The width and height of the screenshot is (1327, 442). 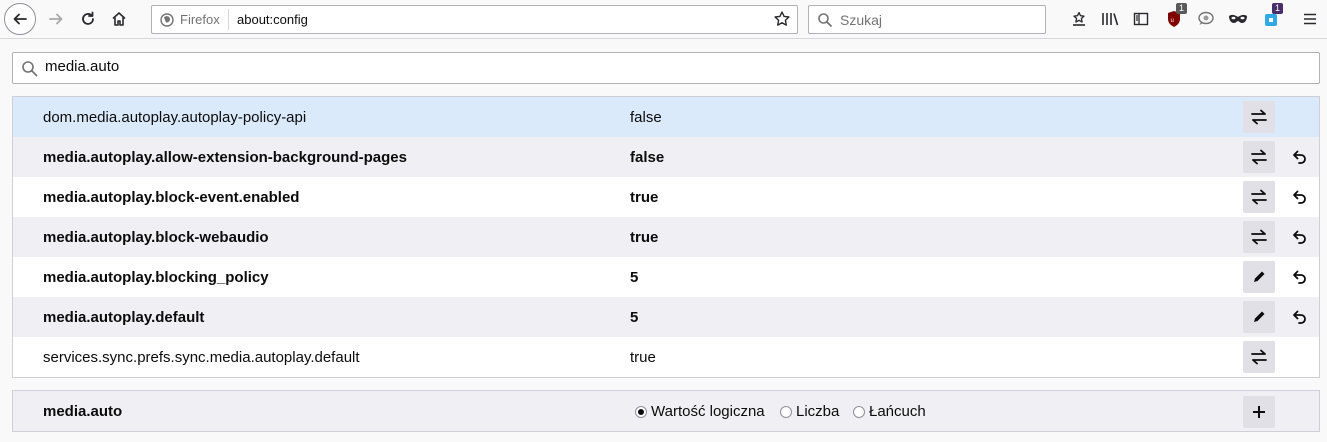 I want to click on url-text: about:config, so click(x=272, y=19).